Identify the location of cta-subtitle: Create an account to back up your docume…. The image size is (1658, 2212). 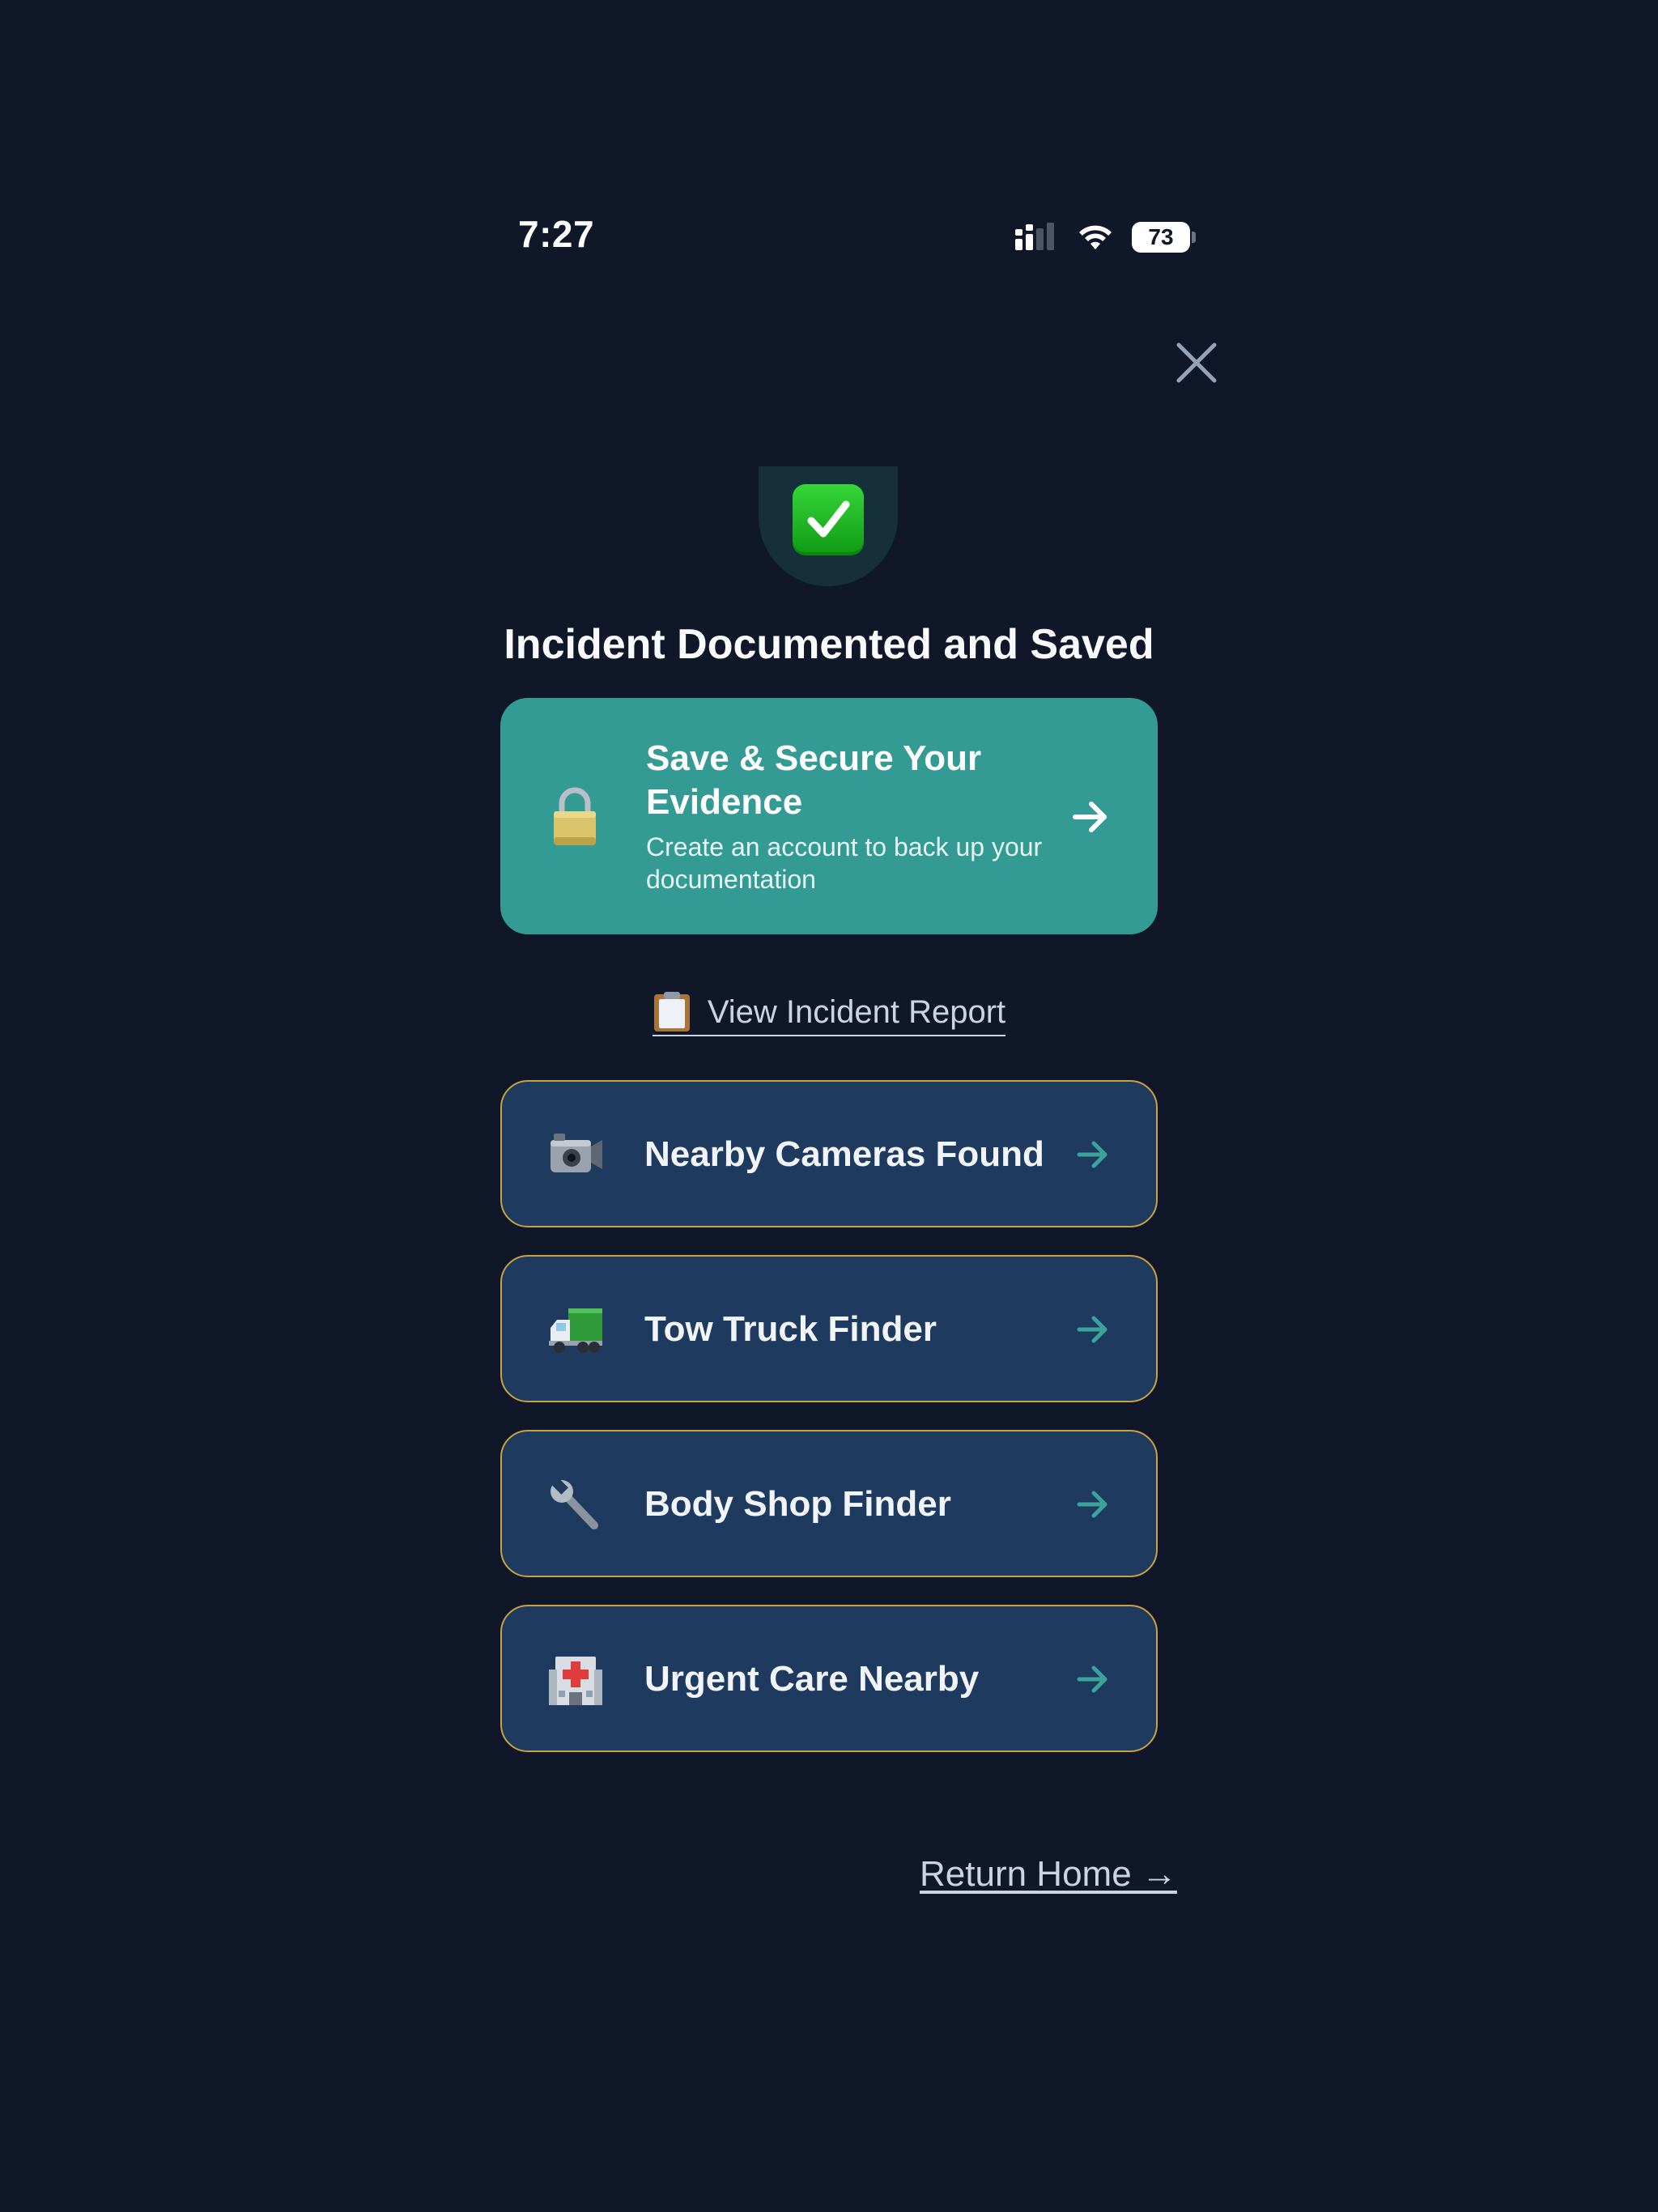
(844, 863).